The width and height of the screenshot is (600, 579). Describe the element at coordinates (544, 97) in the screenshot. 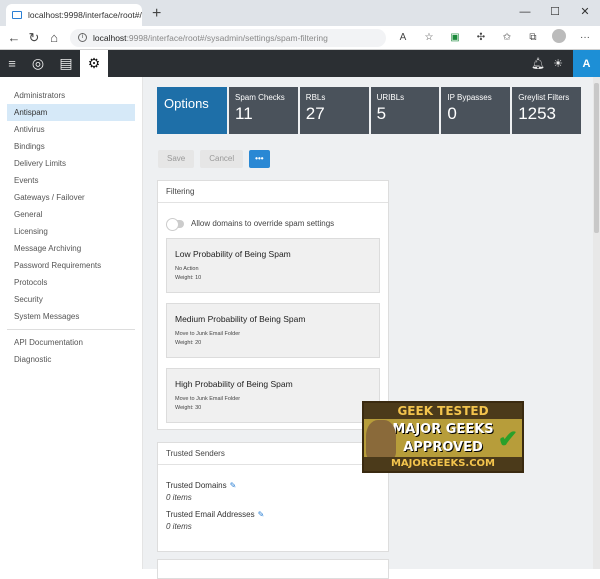

I see `stat-label: Greylist Filters` at that location.